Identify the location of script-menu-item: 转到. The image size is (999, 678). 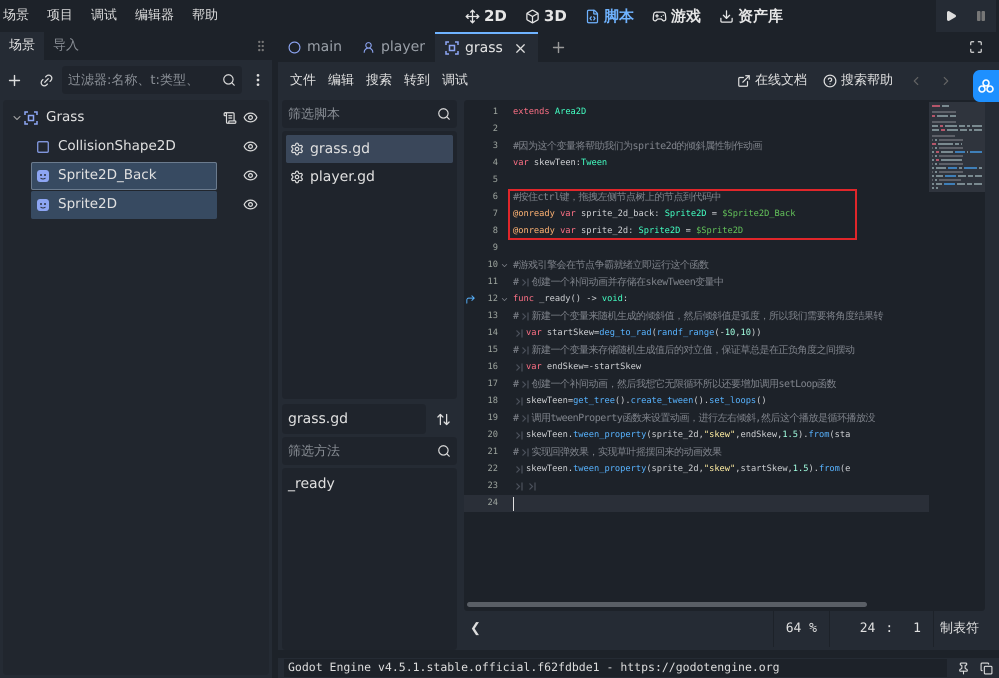
(417, 81).